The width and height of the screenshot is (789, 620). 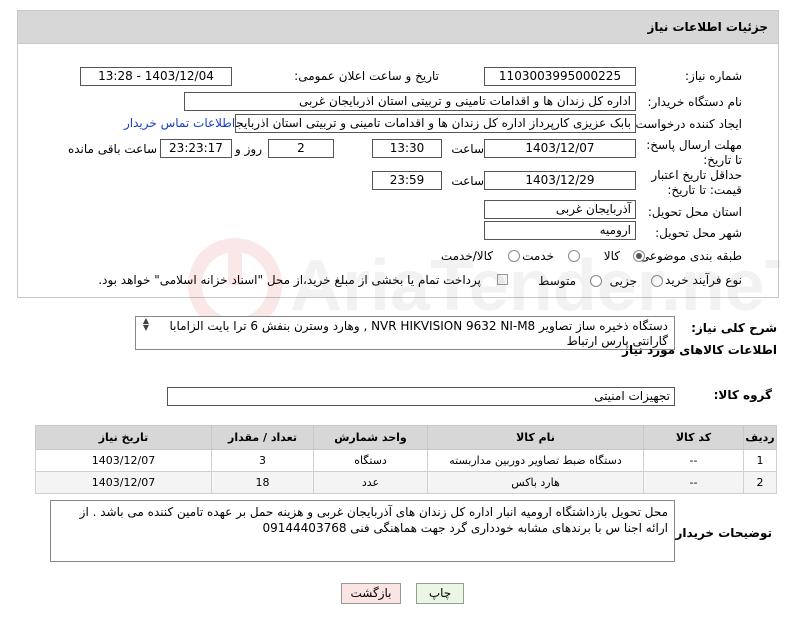 What do you see at coordinates (760, 460) in the screenshot?
I see `cell-row: 1` at bounding box center [760, 460].